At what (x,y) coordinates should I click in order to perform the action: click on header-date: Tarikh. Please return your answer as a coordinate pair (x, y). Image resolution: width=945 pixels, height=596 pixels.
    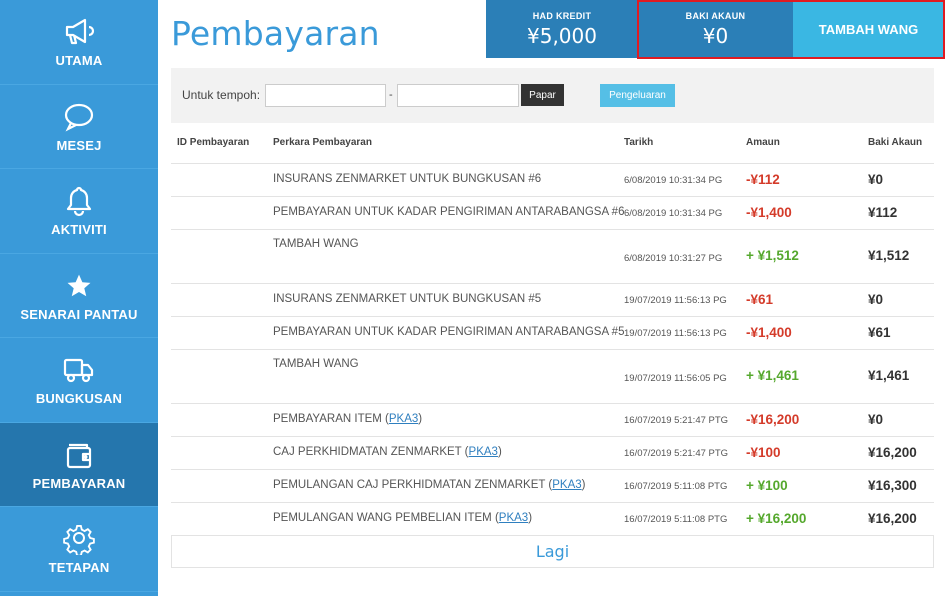
    Looking at the image, I should click on (639, 142).